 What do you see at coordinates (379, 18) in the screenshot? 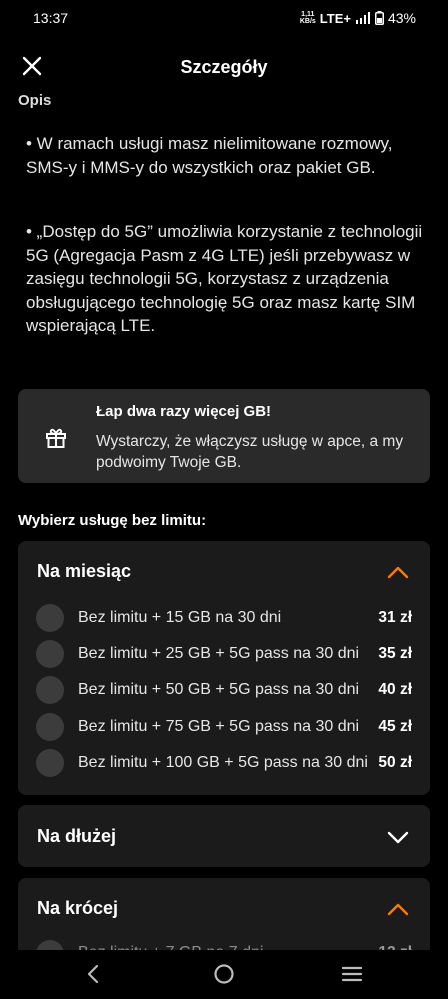
I see `battery-icon` at bounding box center [379, 18].